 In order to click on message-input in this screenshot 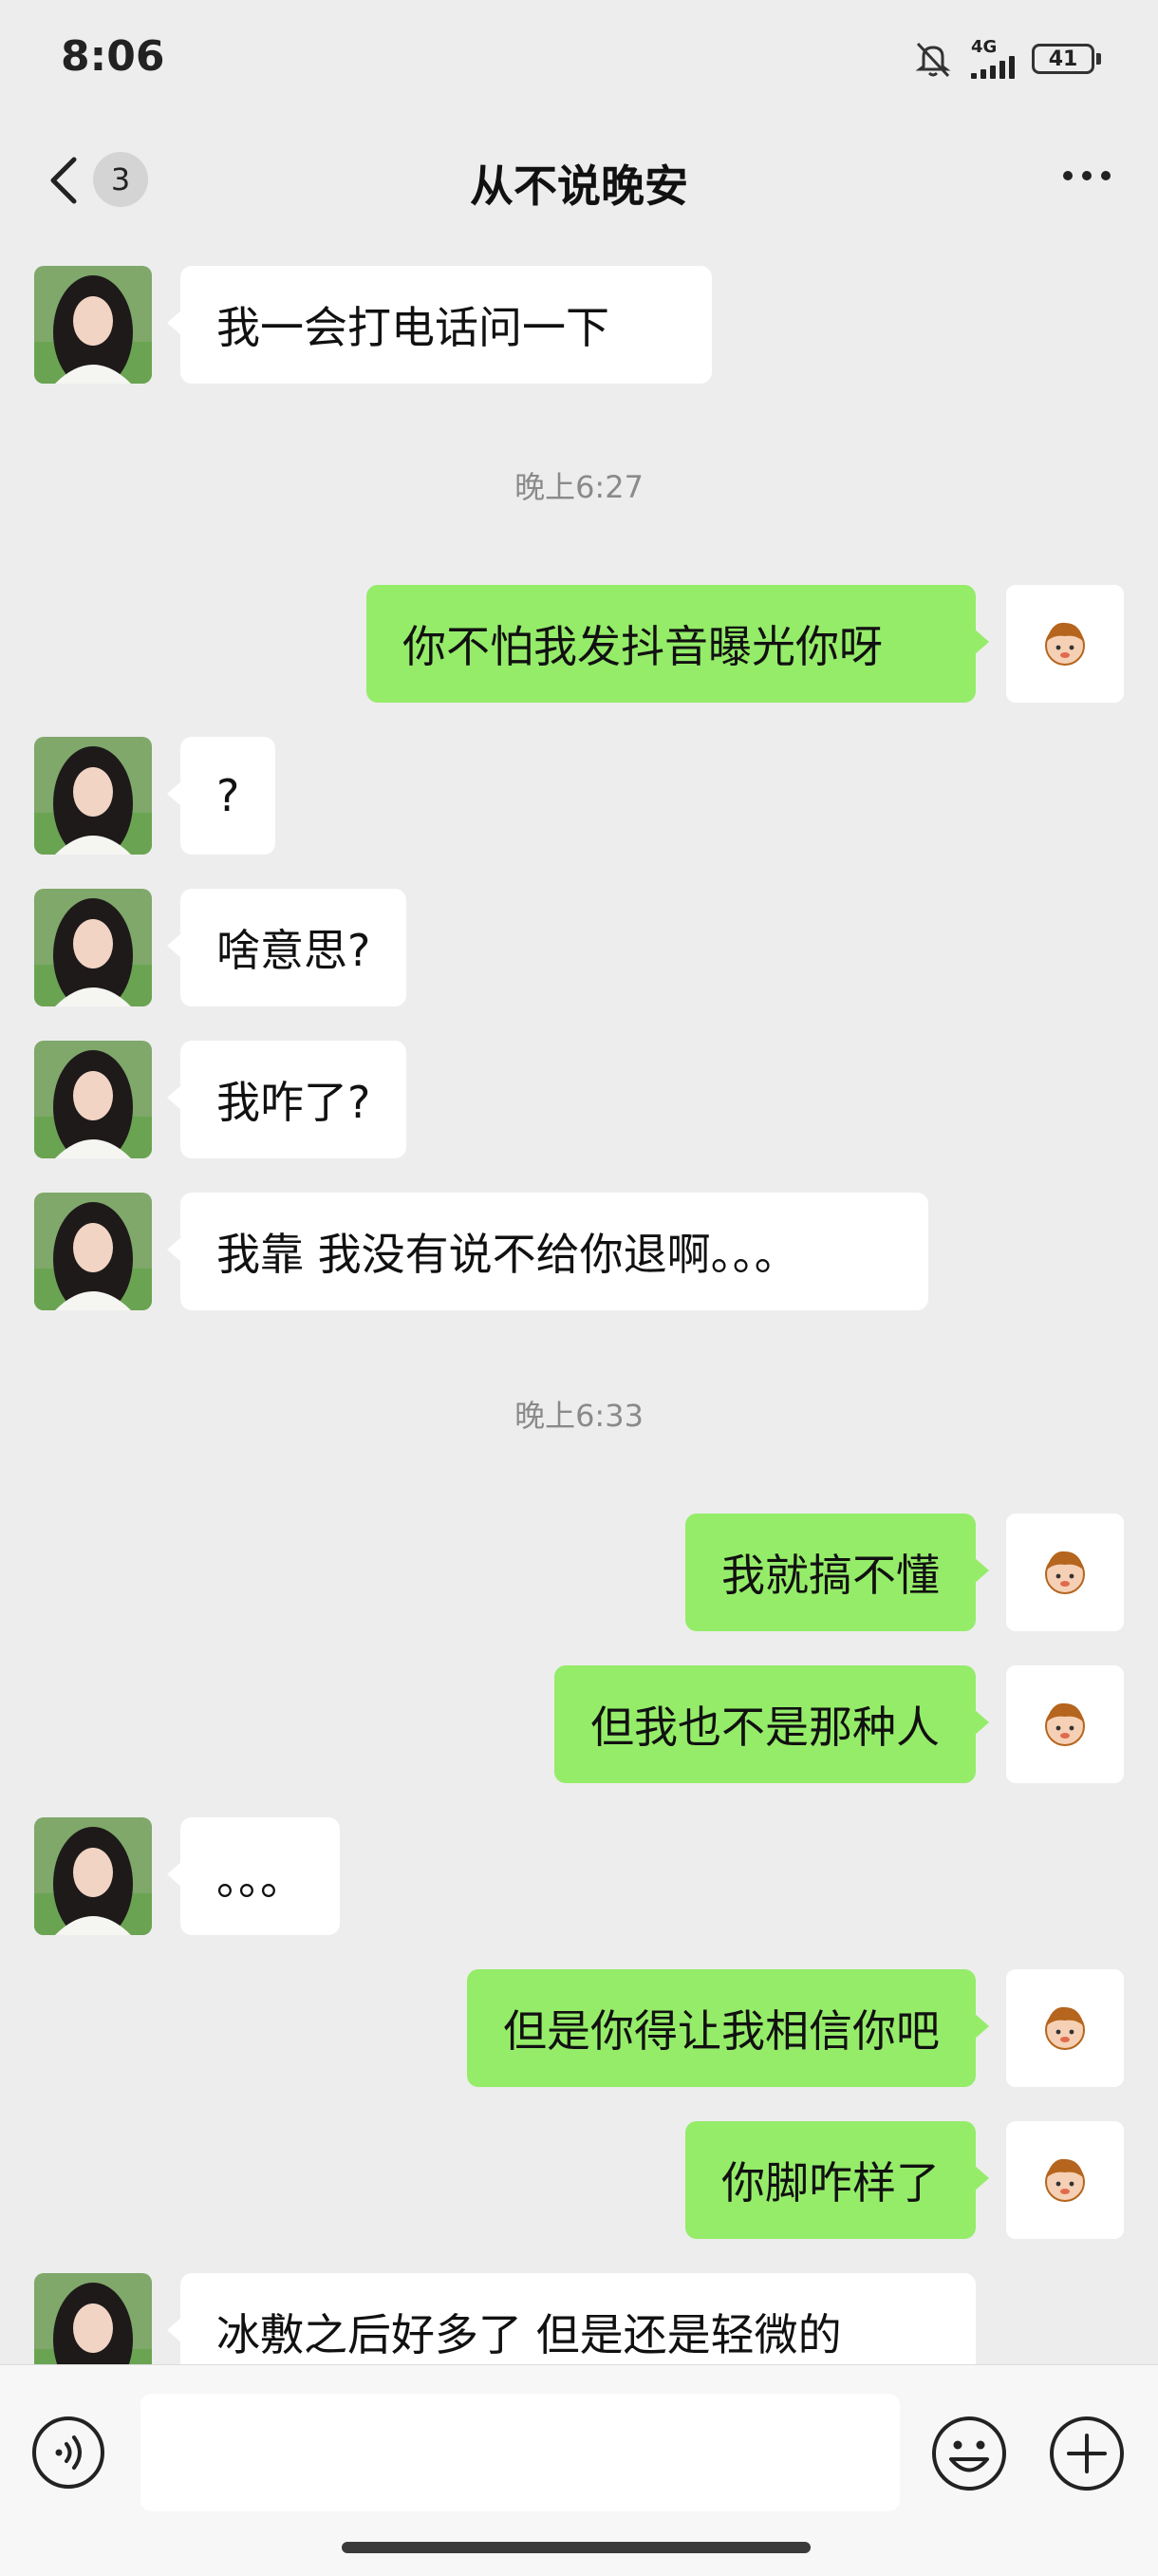, I will do `click(520, 2452)`.